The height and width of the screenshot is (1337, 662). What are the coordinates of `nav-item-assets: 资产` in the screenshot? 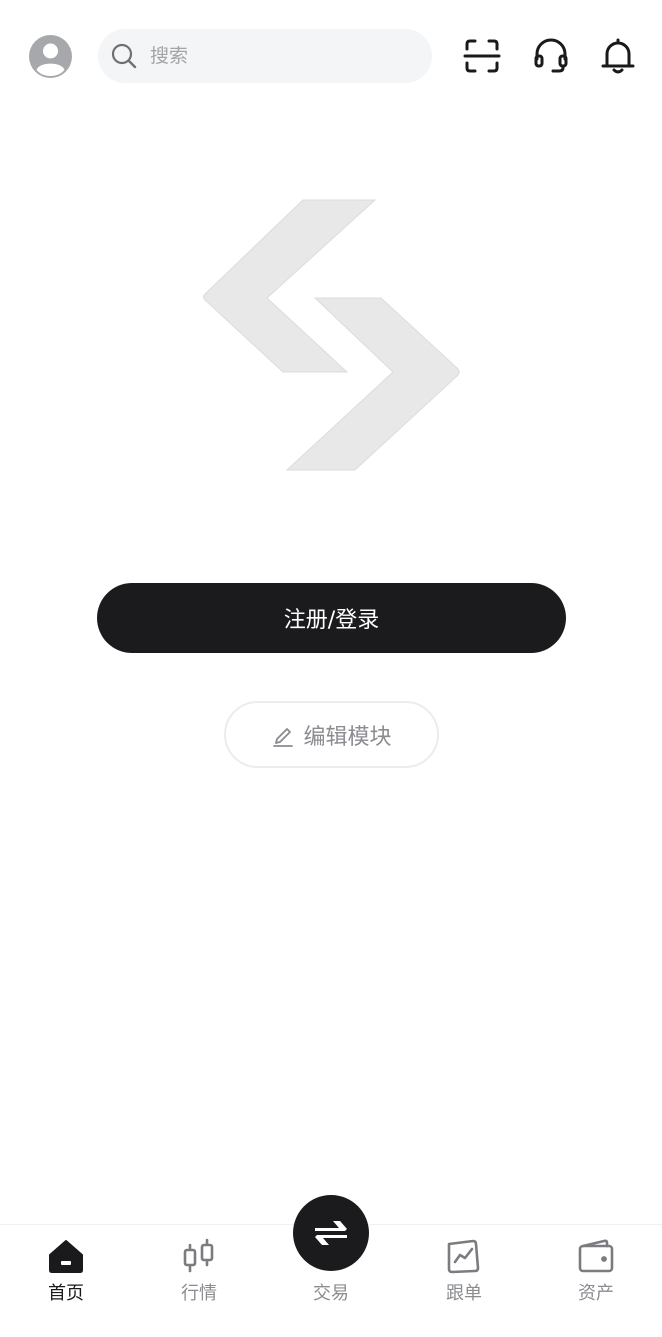 It's located at (596, 1281).